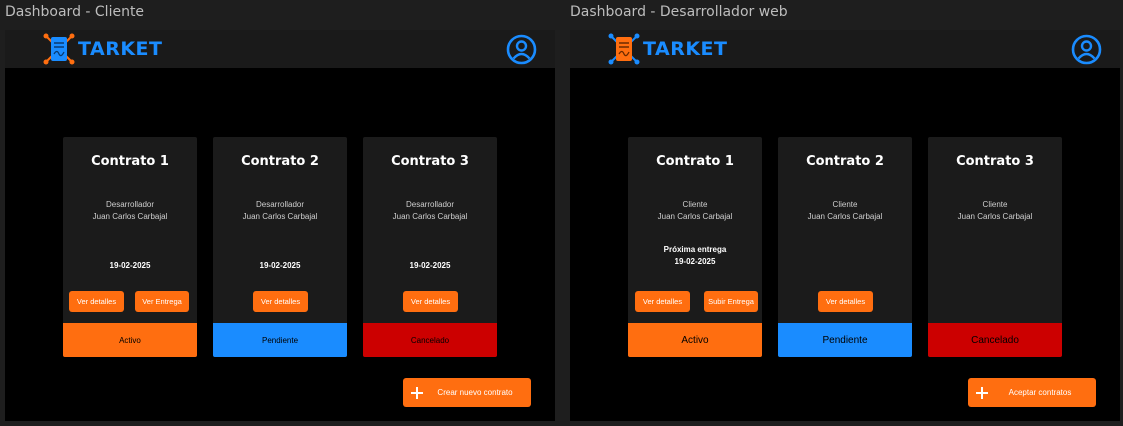  Describe the element at coordinates (475, 392) in the screenshot. I see `create-contract-label: Crear nuevo contrato` at that location.